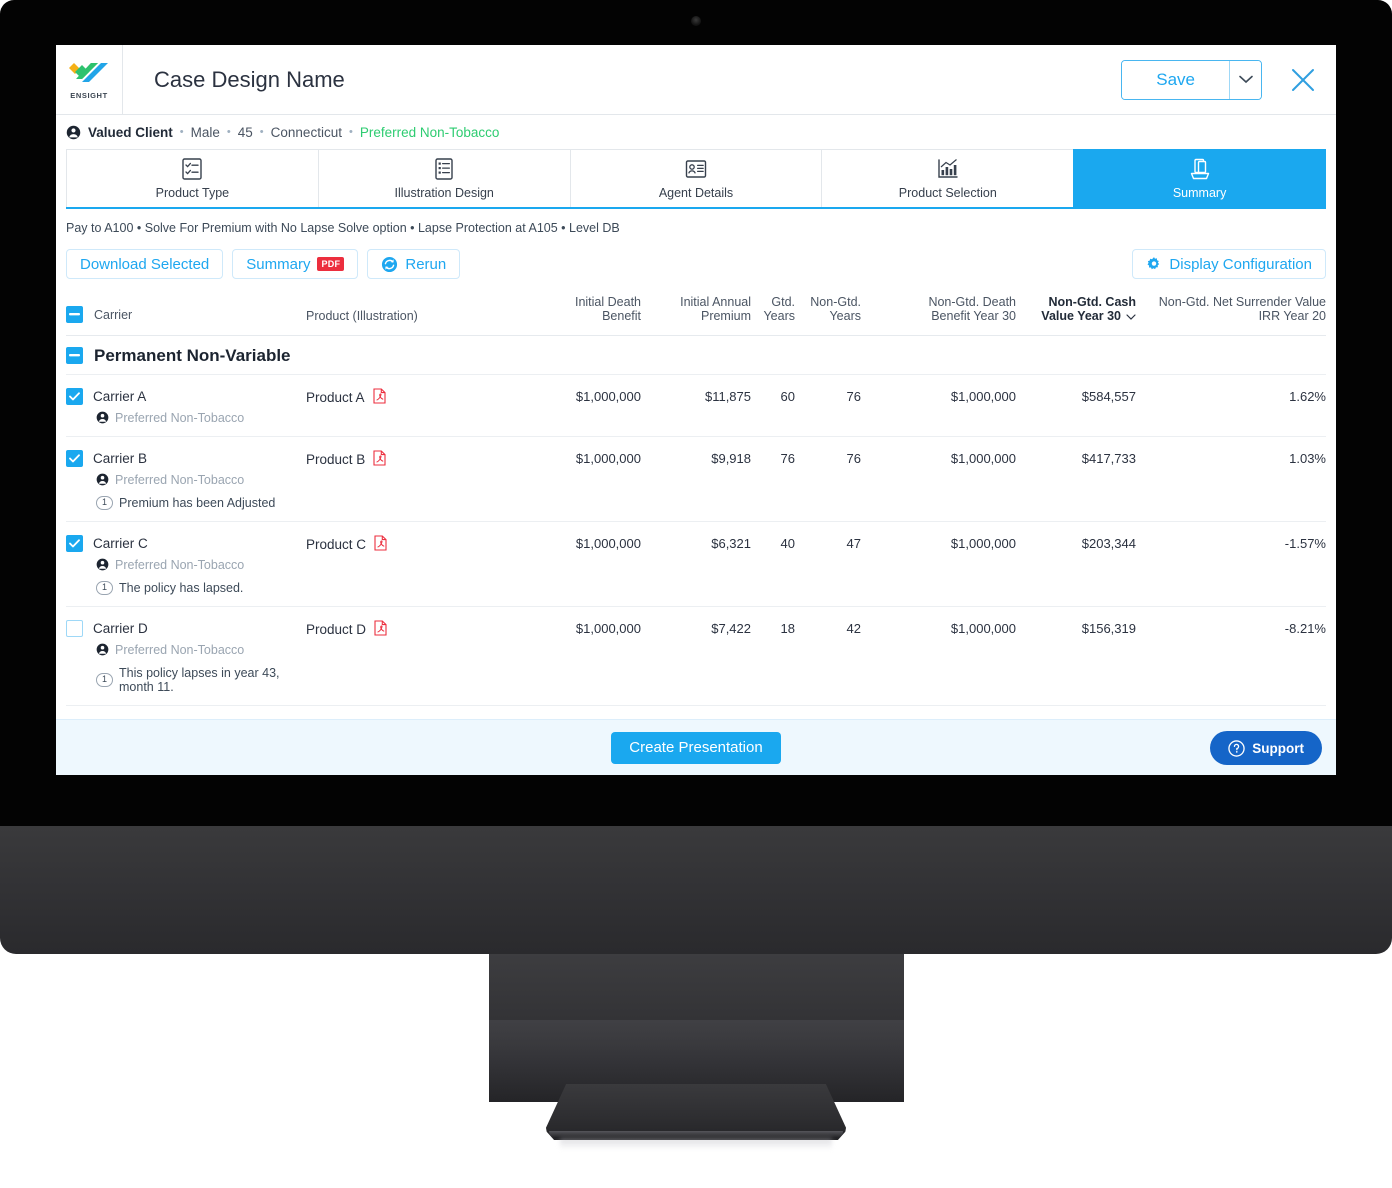 Image resolution: width=1392 pixels, height=1188 pixels. What do you see at coordinates (201, 587) in the screenshot?
I see `row-sub-note: 1 The policy has lapsed.` at bounding box center [201, 587].